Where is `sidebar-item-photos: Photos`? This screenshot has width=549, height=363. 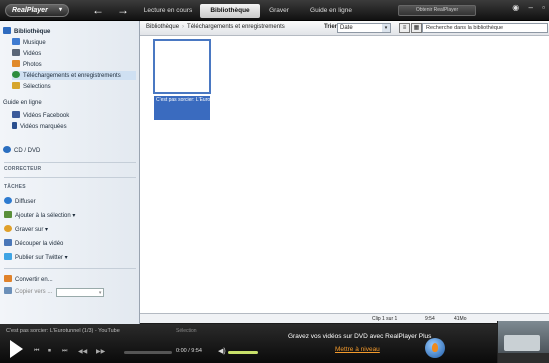 sidebar-item-photos: Photos is located at coordinates (27, 64).